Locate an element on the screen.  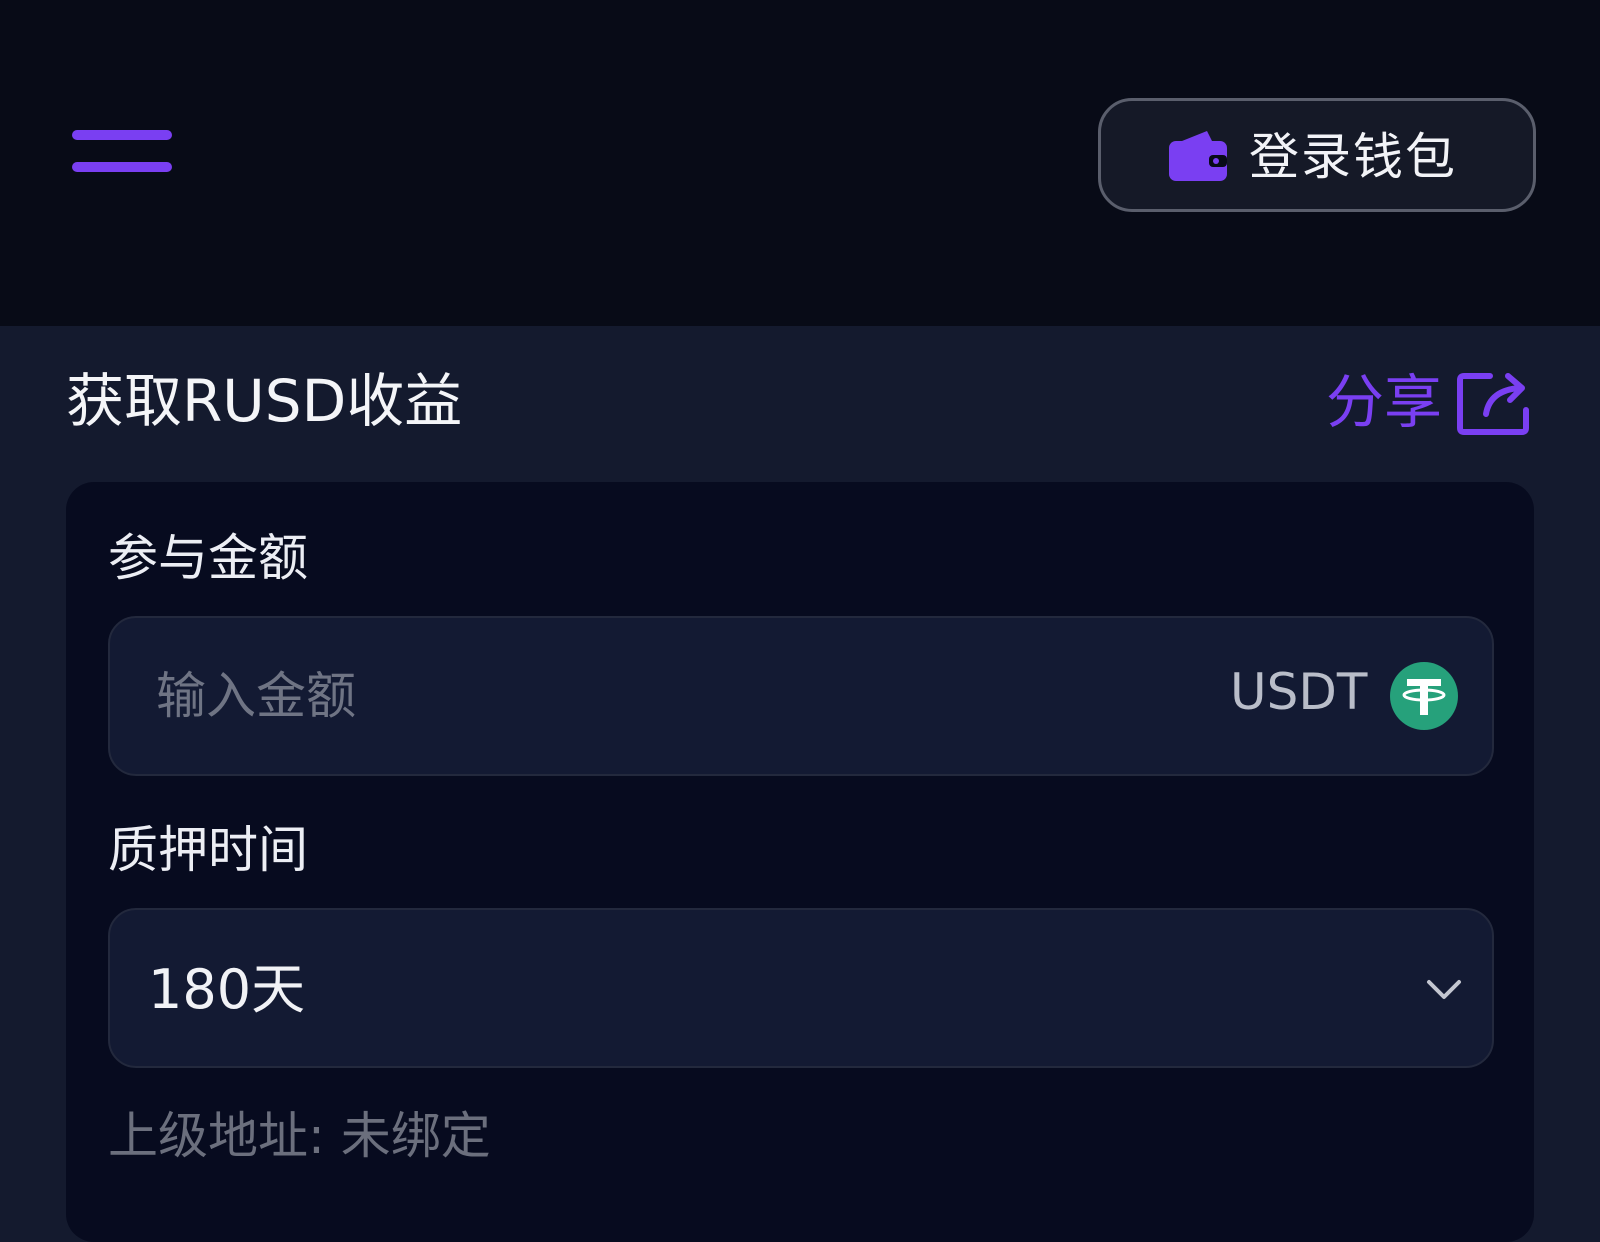
duration-select: 180天 is located at coordinates (801, 988).